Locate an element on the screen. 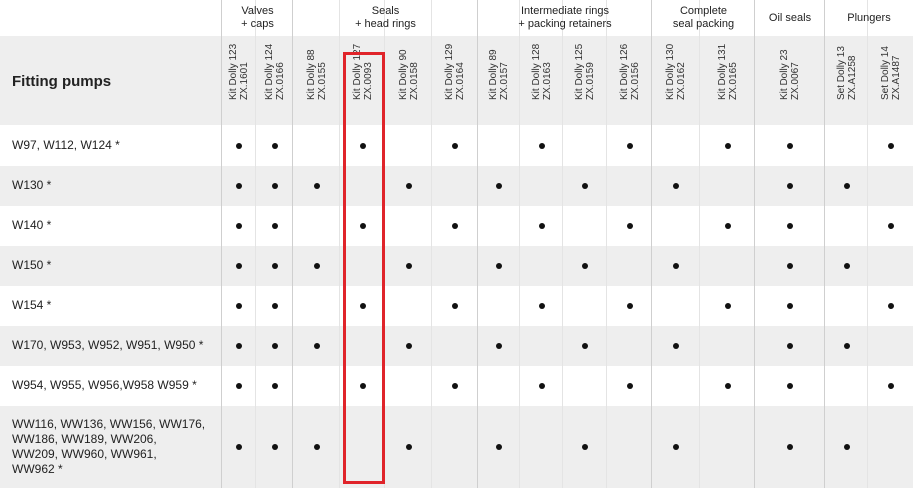  kit-name: Set Dolly 14 is located at coordinates (885, 73).